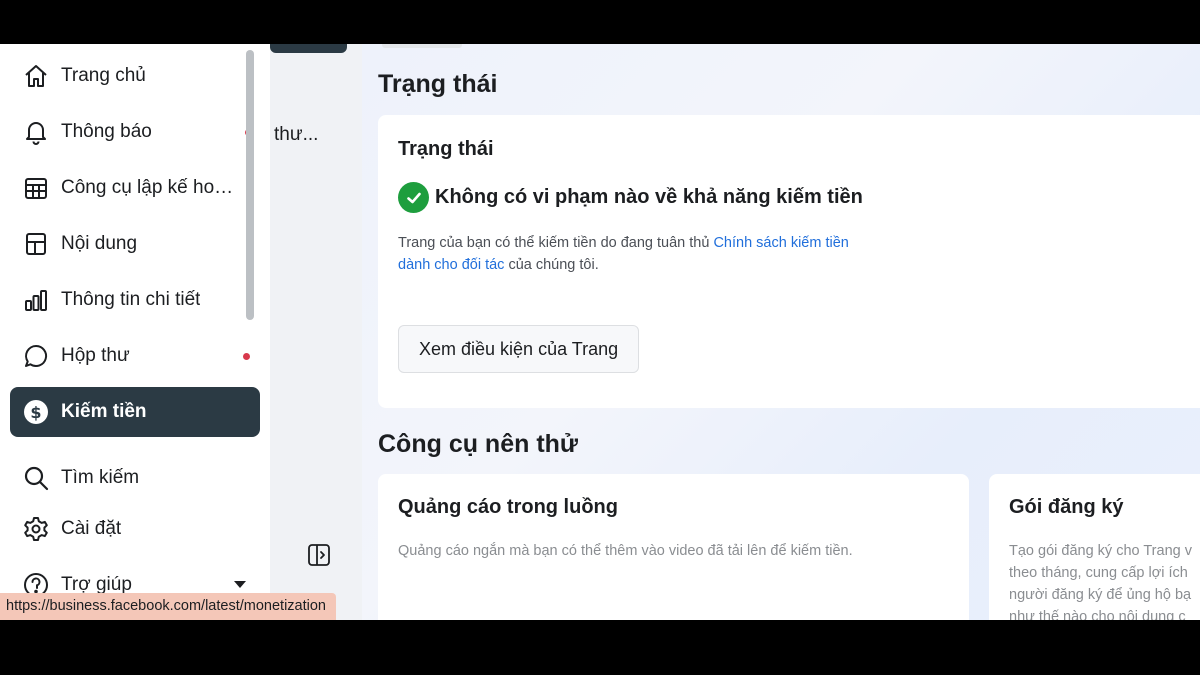 This screenshot has height=675, width=1200. Describe the element at coordinates (1066, 507) in the screenshot. I see `tool-card-title: Gói đăng ký` at that location.